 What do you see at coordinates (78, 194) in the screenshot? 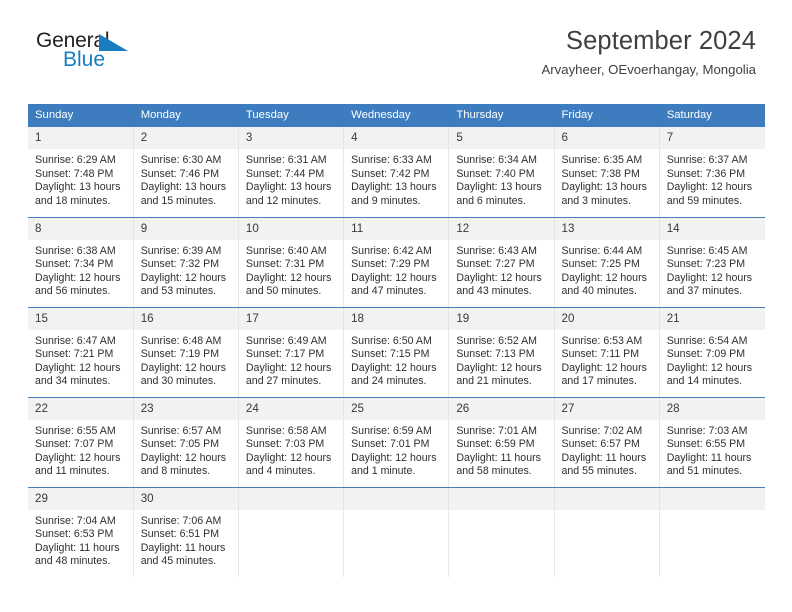
I see `daylight-text: Daylight: 13 hours and 18 minutes.` at bounding box center [78, 194].